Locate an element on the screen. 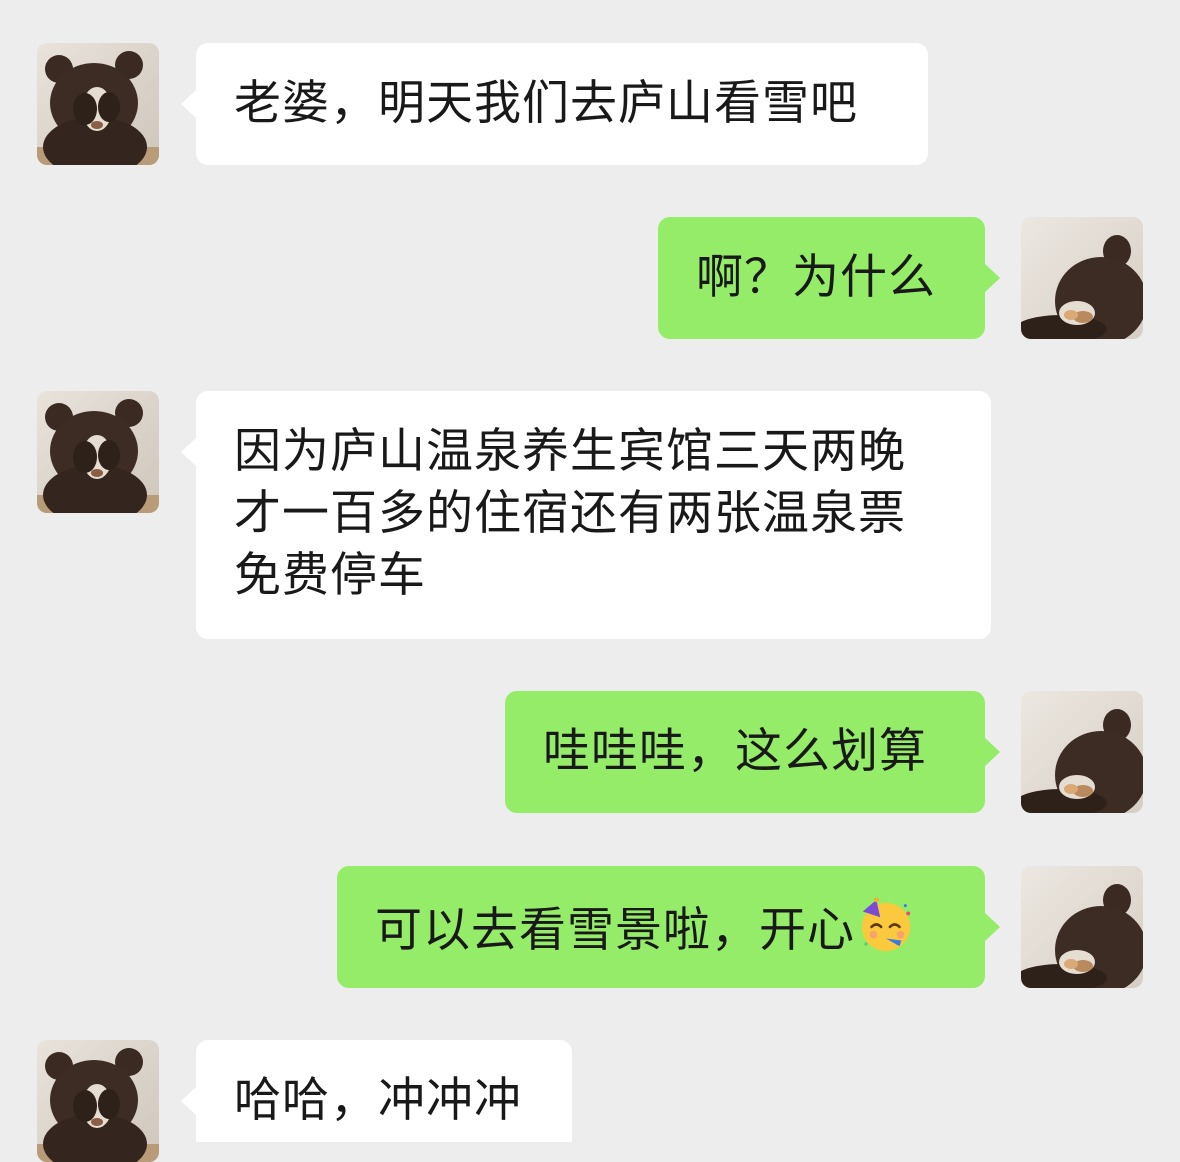  message-bubble: 老婆，明天我们去庐山看雪吧 is located at coordinates (554, 104).